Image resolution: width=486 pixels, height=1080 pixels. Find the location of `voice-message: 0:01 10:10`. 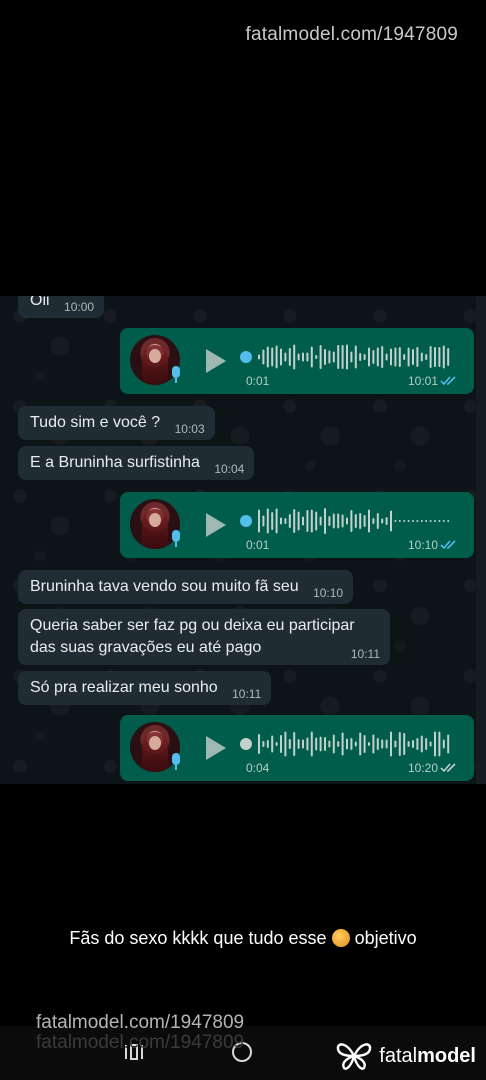

voice-message: 0:01 10:10 is located at coordinates (297, 525).